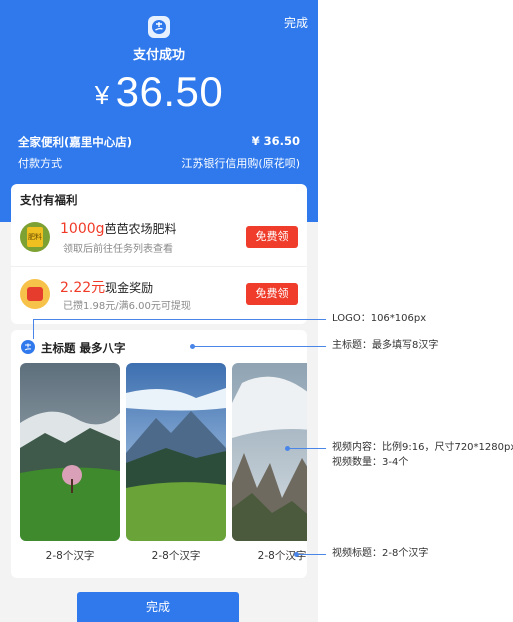 The height and width of the screenshot is (622, 513). What do you see at coordinates (240, 163) in the screenshot?
I see `pay-method-value: 江苏银行信用购(原花呗)` at bounding box center [240, 163].